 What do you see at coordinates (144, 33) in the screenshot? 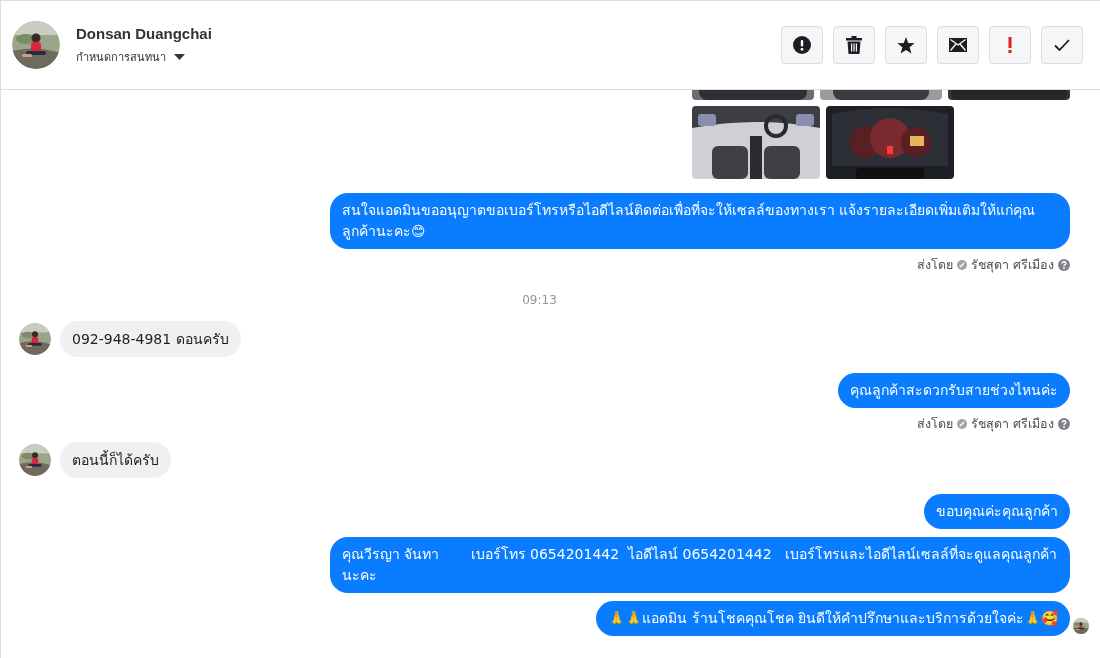
I see `contact-name: Donsan Duangchai` at bounding box center [144, 33].